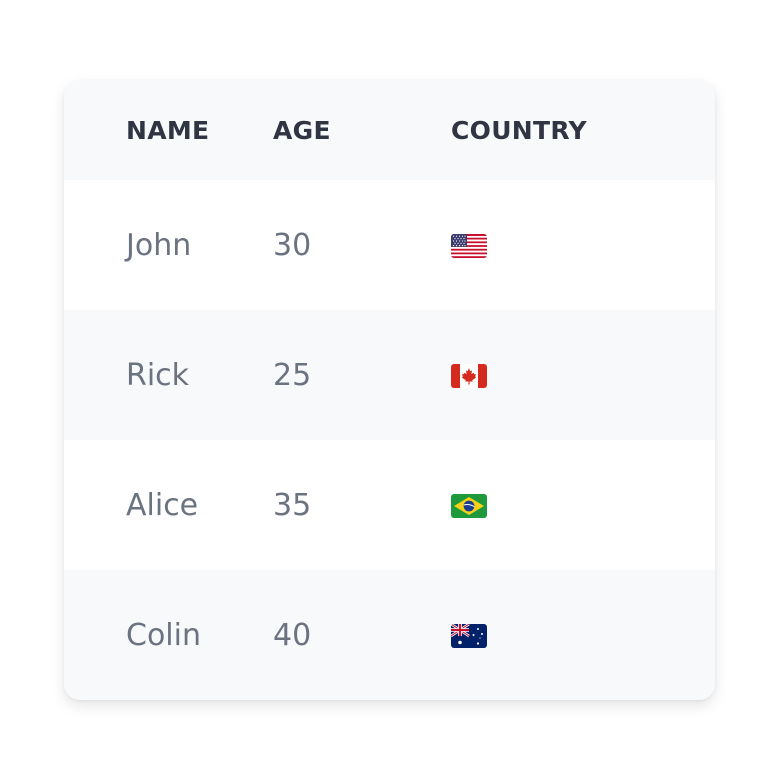 The height and width of the screenshot is (780, 782). I want to click on table-row: Colin 40, so click(389, 635).